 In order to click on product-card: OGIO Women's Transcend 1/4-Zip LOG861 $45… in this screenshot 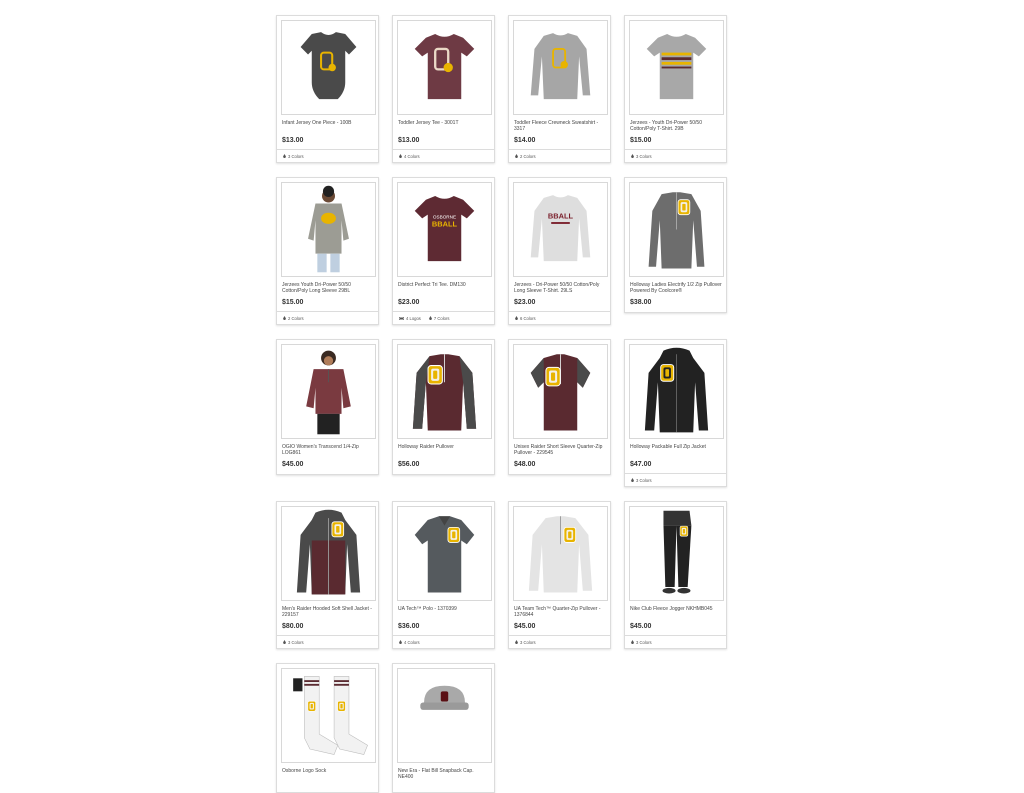, I will do `click(327, 407)`.